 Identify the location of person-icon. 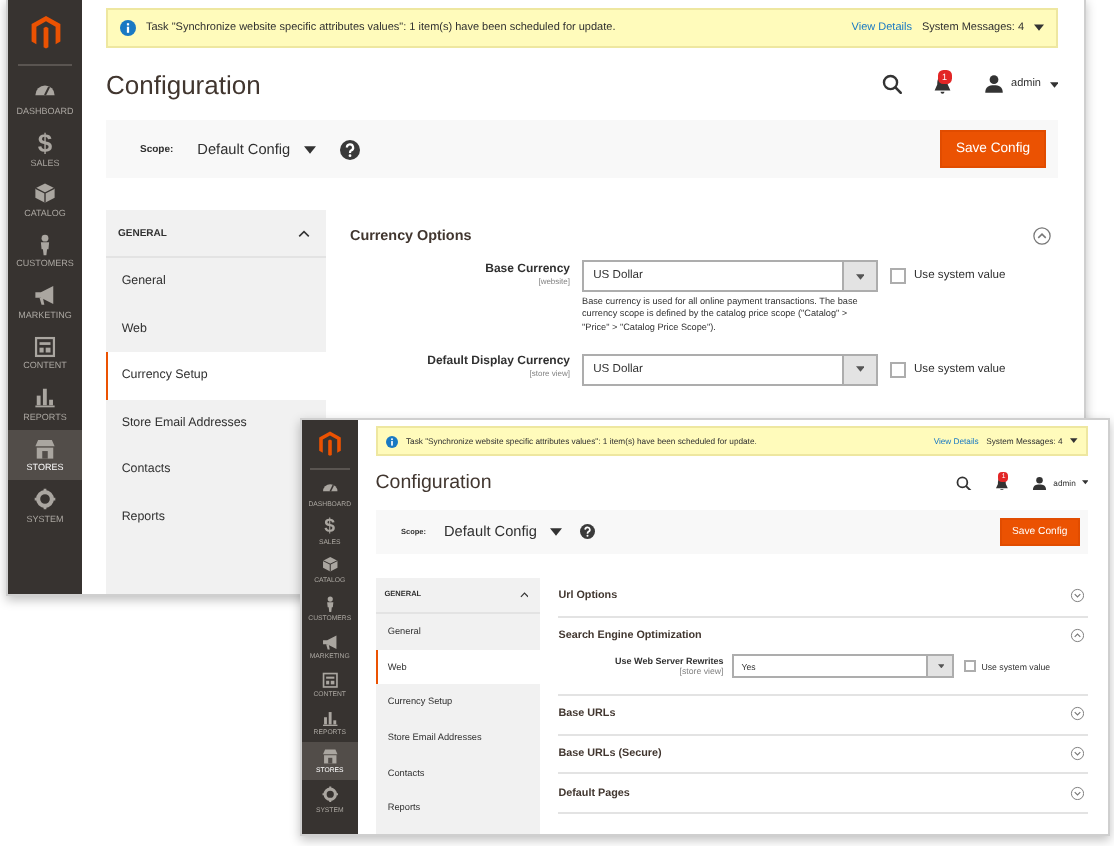
(329, 603).